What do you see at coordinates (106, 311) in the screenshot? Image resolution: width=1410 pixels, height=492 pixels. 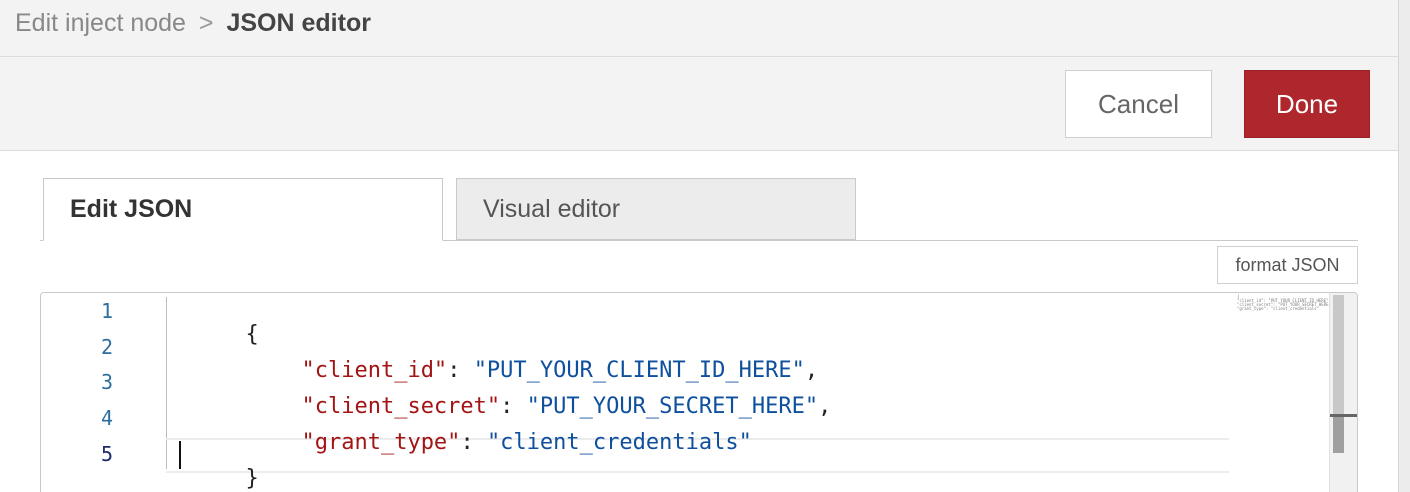 I see `line-number: 1` at bounding box center [106, 311].